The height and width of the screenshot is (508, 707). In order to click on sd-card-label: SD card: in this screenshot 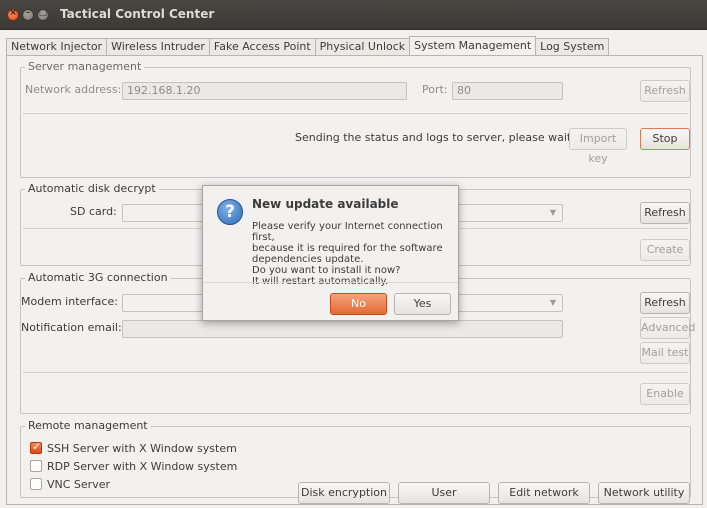, I will do `click(93, 211)`.